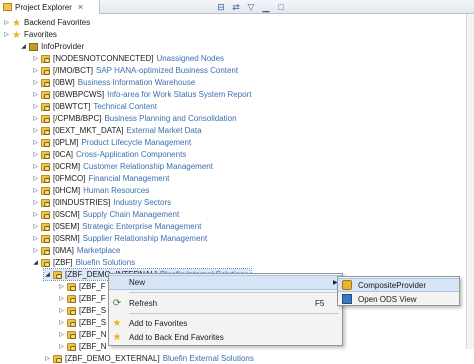  What do you see at coordinates (105, 214) in the screenshot?
I see `tree-item-infoarea: ▷ [0SCM] Supply Chain Management` at bounding box center [105, 214].